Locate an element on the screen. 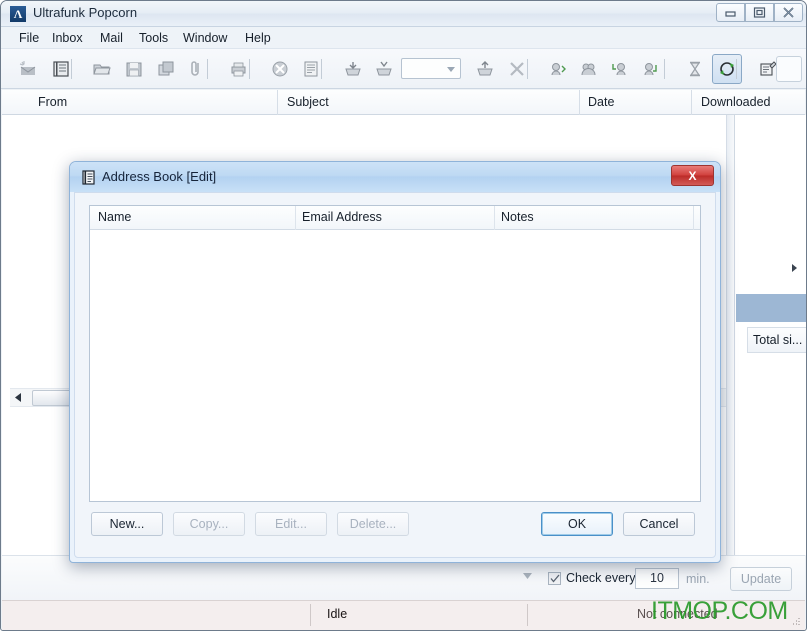  column-header-email-address: Email Address is located at coordinates (342, 217).